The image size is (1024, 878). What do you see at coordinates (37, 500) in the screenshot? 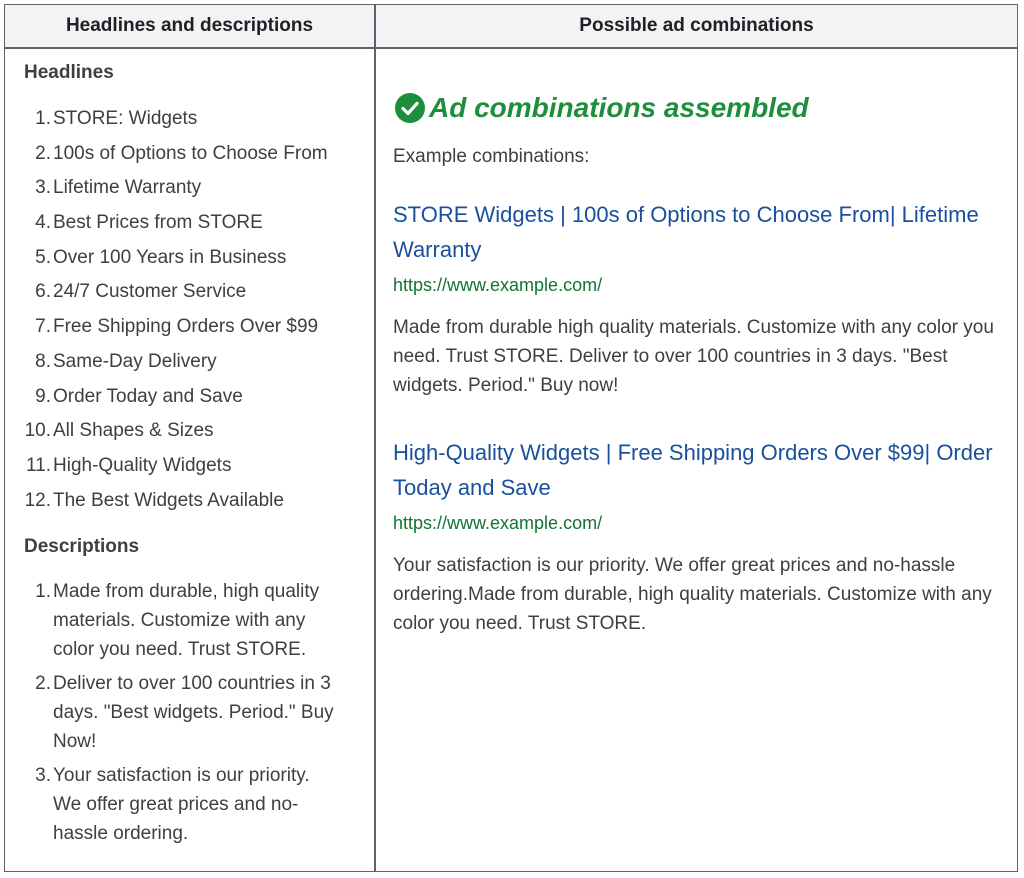
I see `list-number: 12.` at bounding box center [37, 500].